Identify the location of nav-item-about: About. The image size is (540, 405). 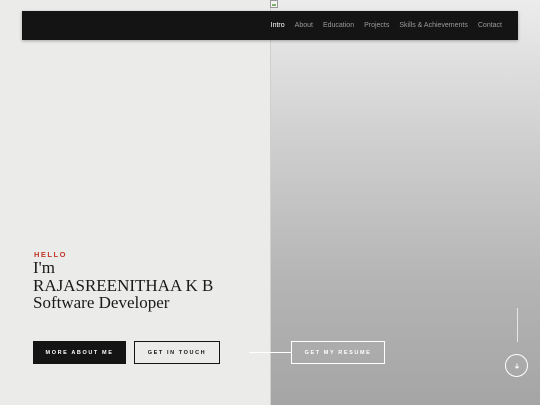
(304, 25).